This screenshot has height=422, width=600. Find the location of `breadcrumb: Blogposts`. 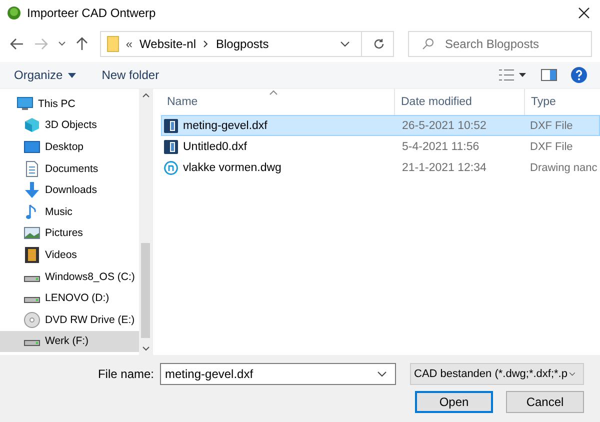

breadcrumb: Blogposts is located at coordinates (242, 44).